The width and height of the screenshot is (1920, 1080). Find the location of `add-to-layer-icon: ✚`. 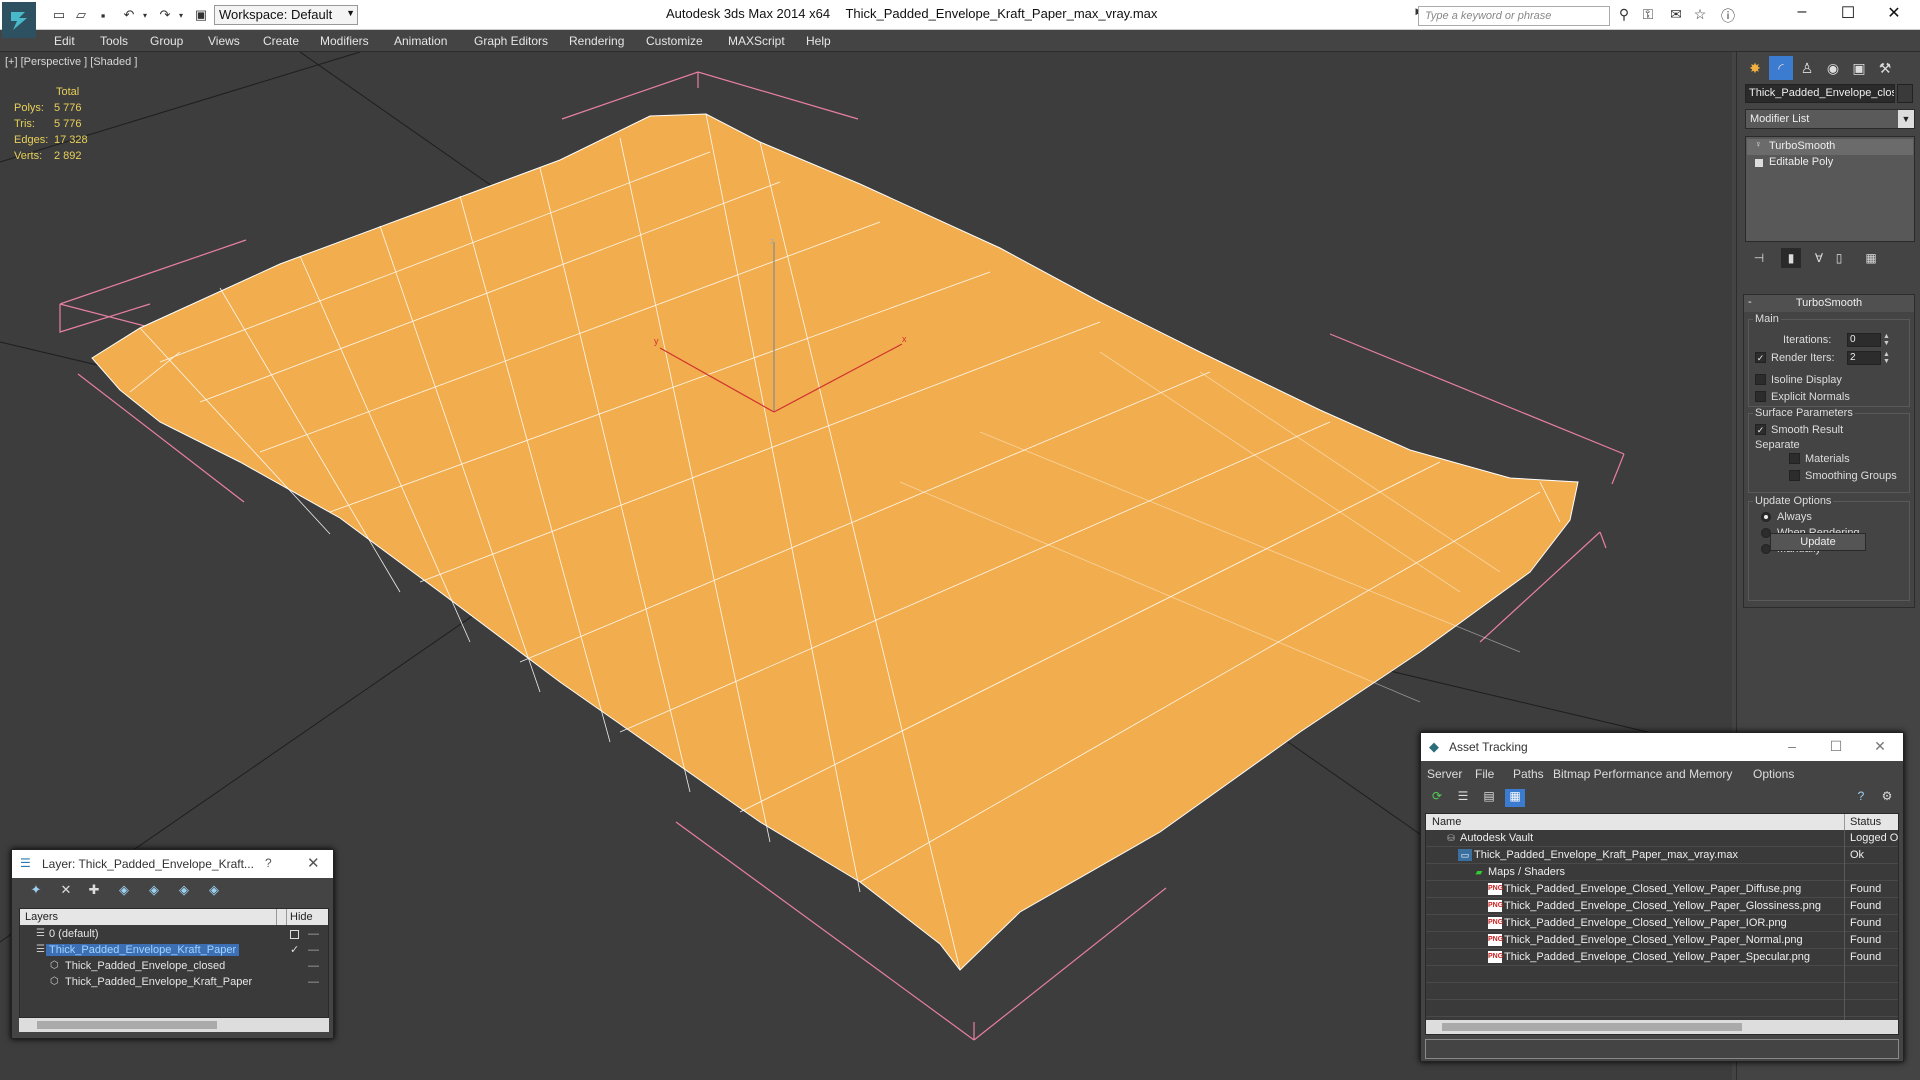

add-to-layer-icon: ✚ is located at coordinates (94, 891).